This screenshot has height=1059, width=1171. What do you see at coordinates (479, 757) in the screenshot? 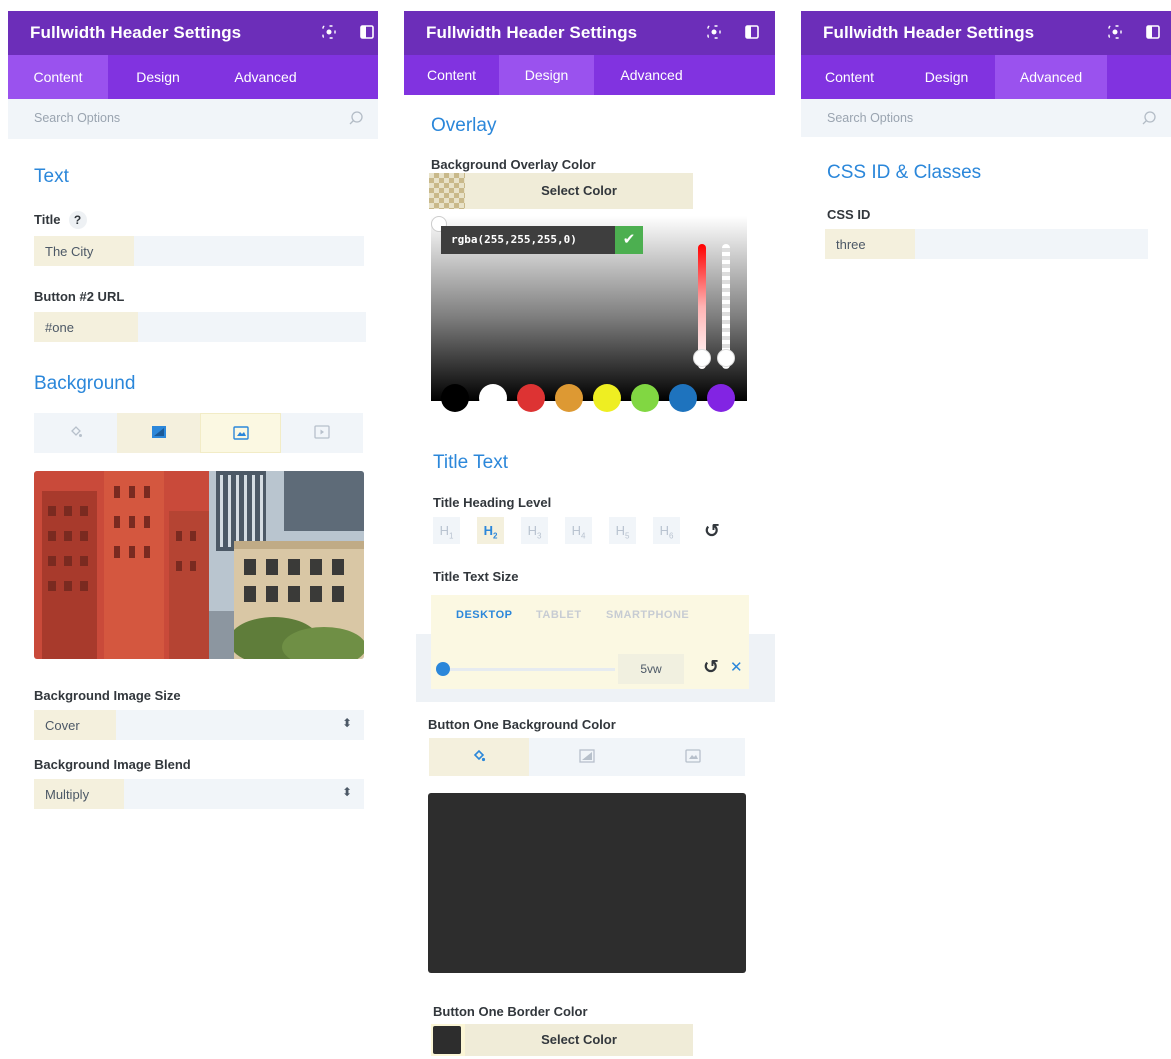
I see `btn-bg-color-tab` at bounding box center [479, 757].